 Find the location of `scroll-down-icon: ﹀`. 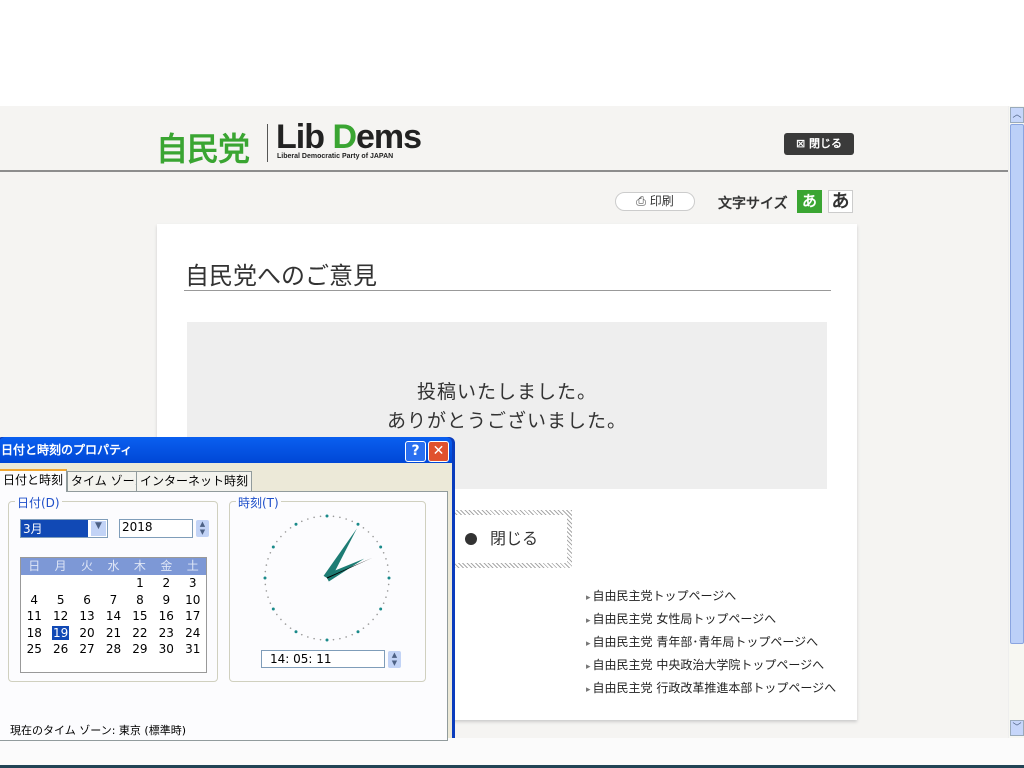

scroll-down-icon: ﹀ is located at coordinates (1017, 728).